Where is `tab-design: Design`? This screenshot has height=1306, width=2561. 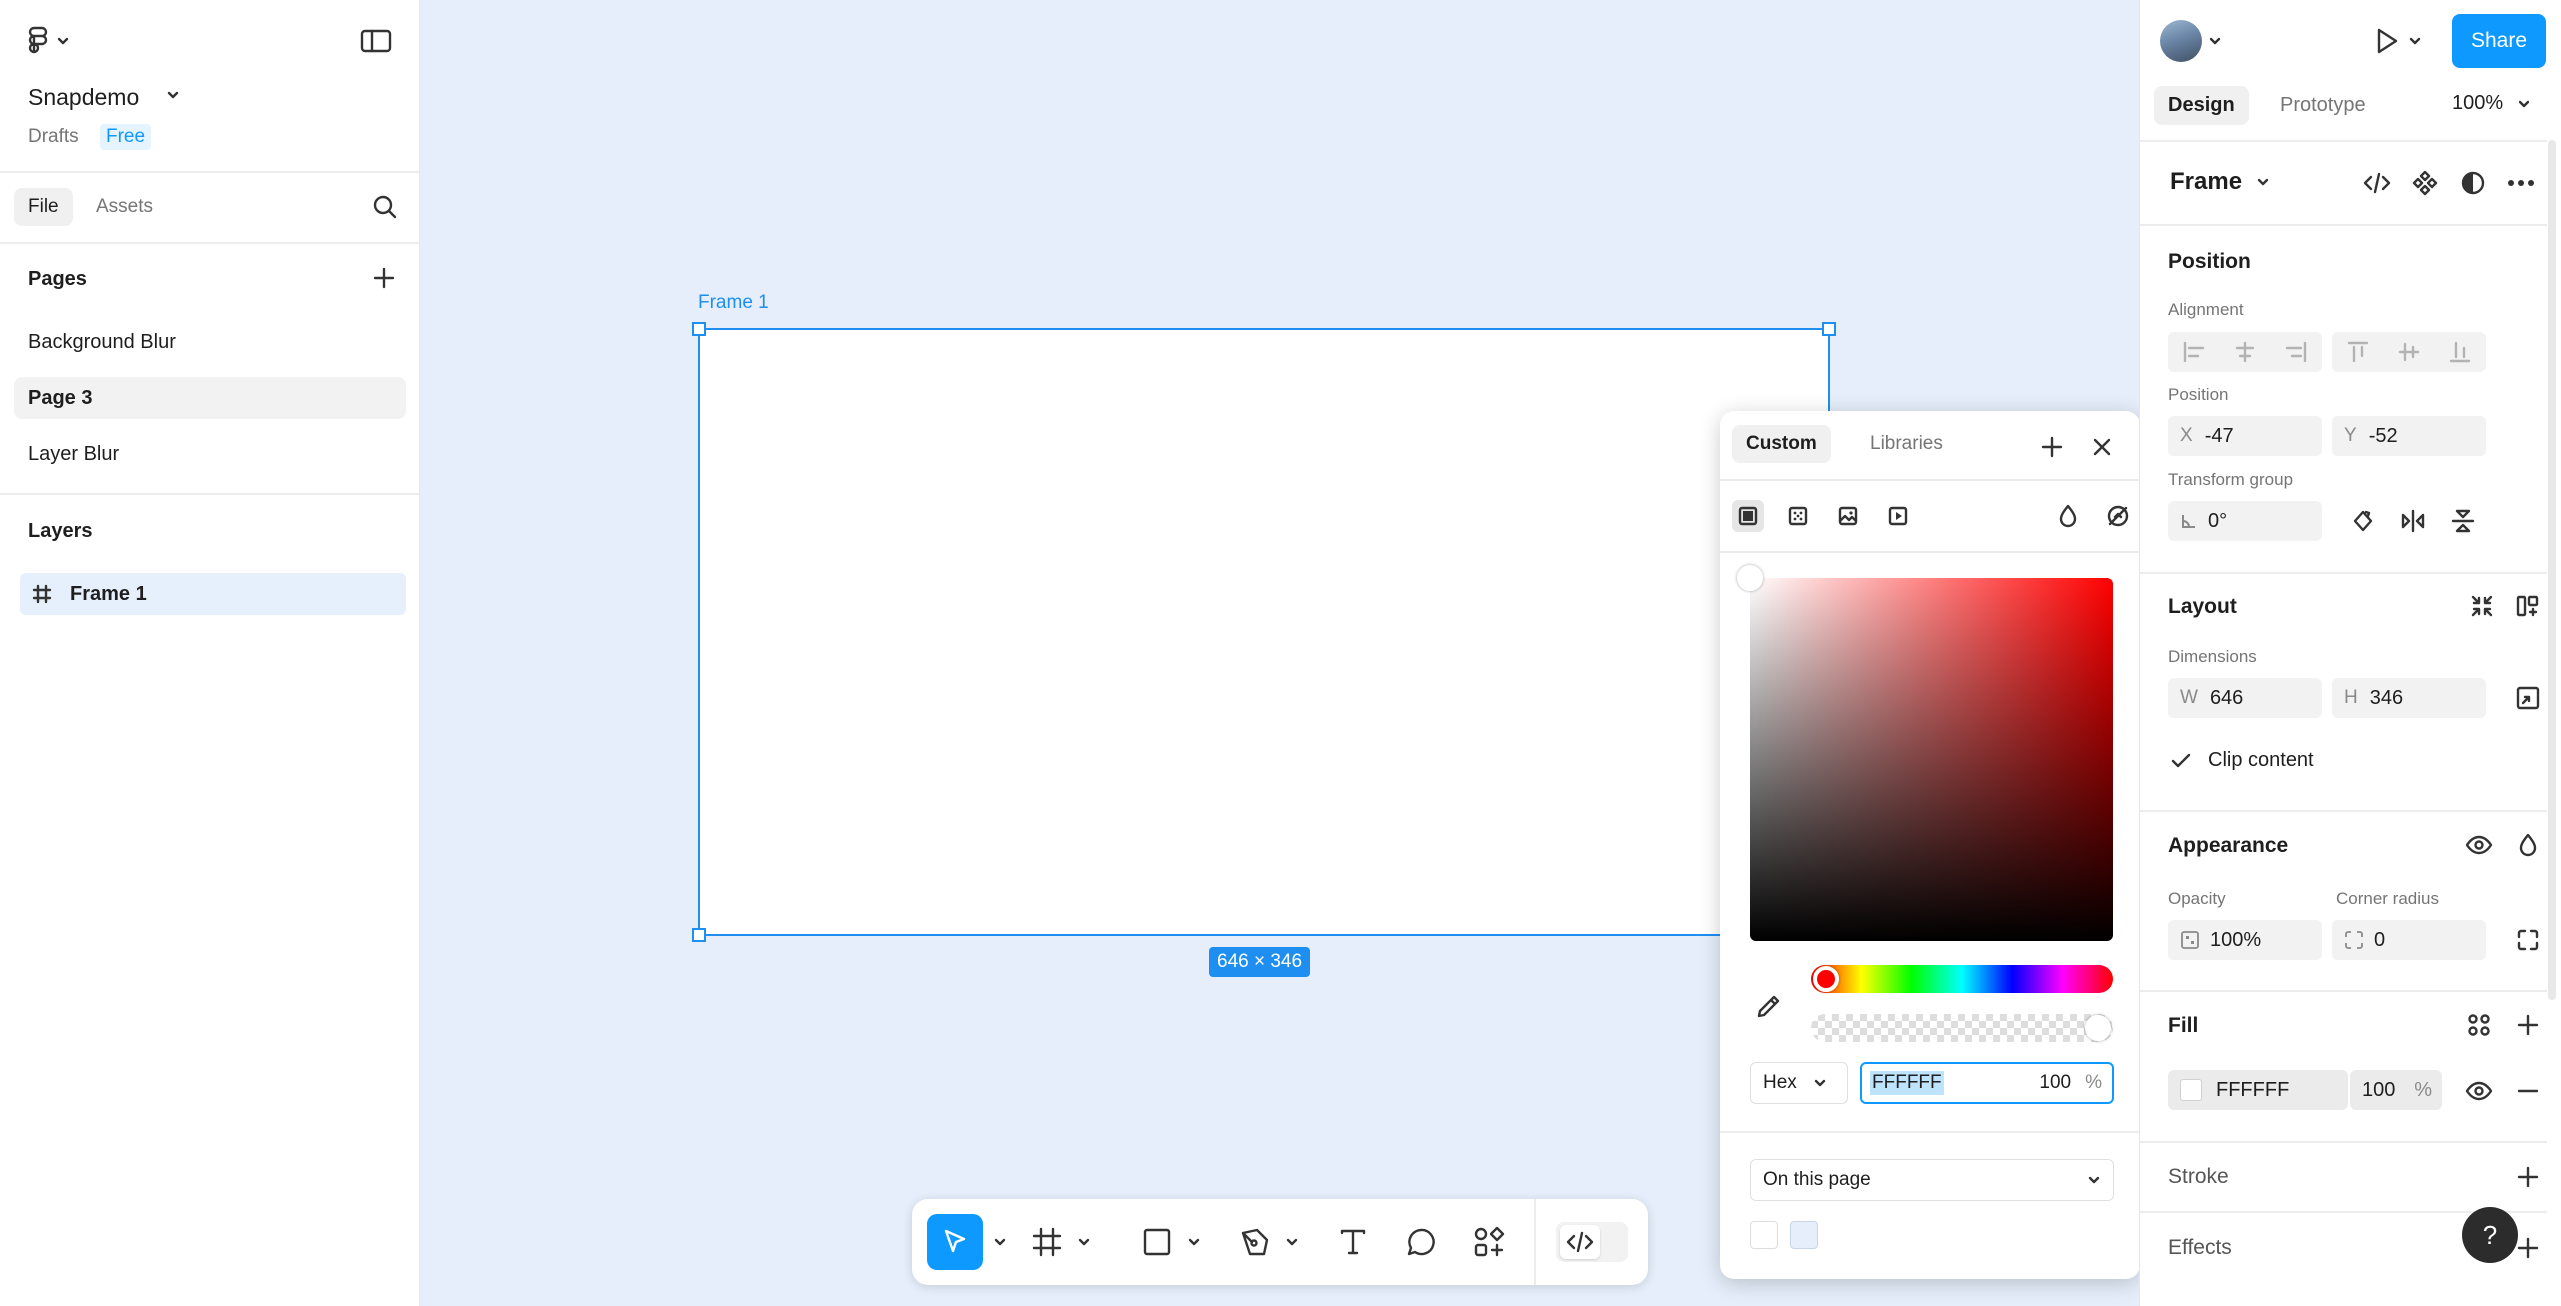
tab-design: Design is located at coordinates (2201, 105).